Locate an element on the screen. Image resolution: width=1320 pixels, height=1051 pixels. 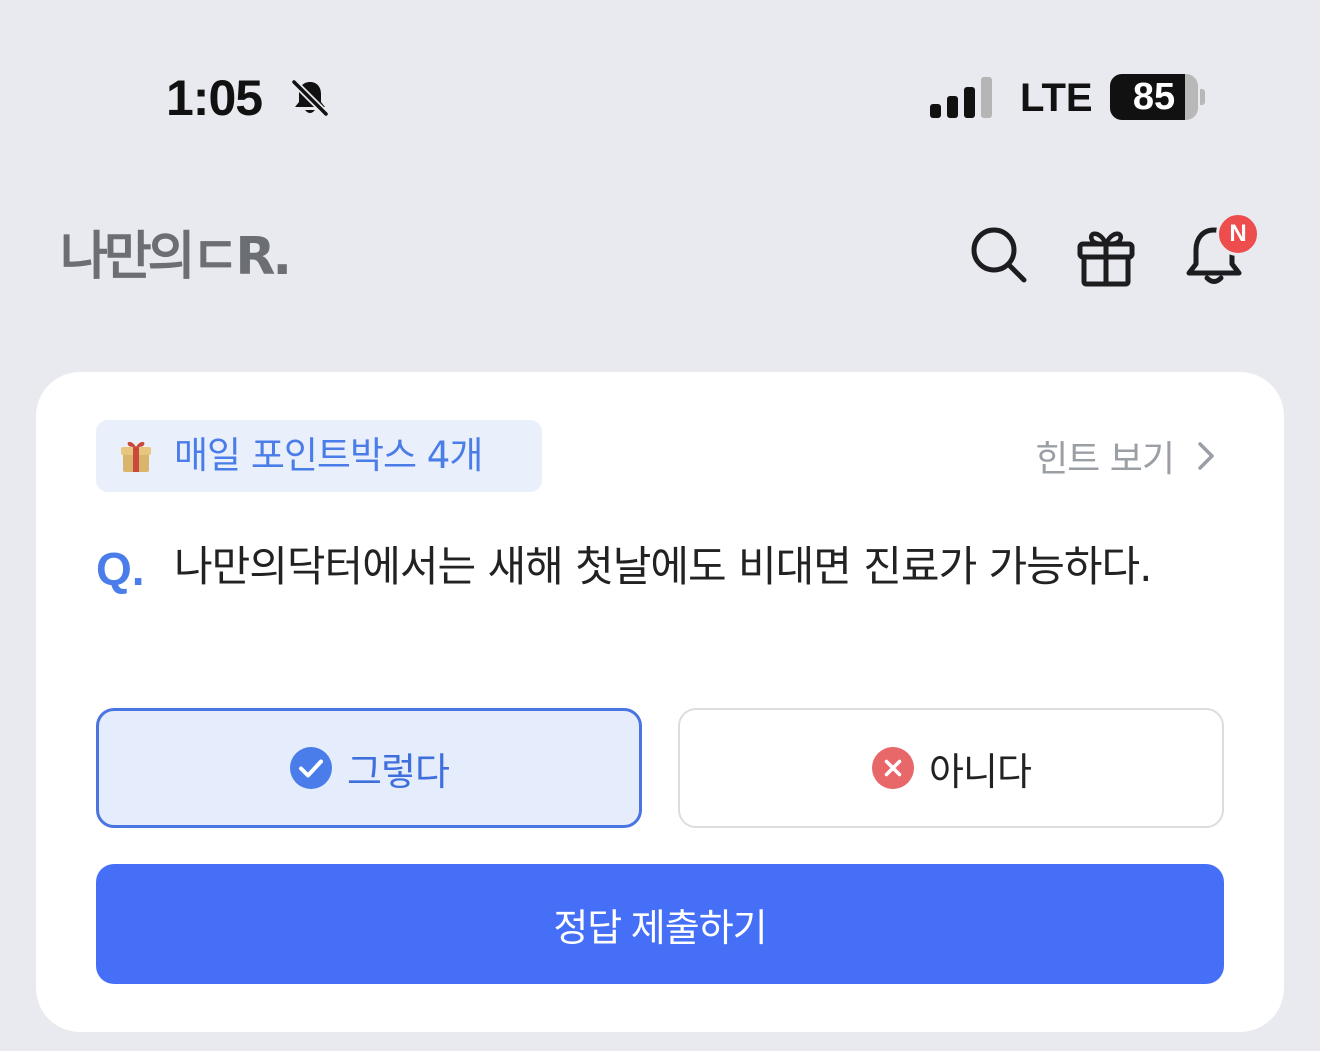
cellular-signal-icon is located at coordinates (961, 97).